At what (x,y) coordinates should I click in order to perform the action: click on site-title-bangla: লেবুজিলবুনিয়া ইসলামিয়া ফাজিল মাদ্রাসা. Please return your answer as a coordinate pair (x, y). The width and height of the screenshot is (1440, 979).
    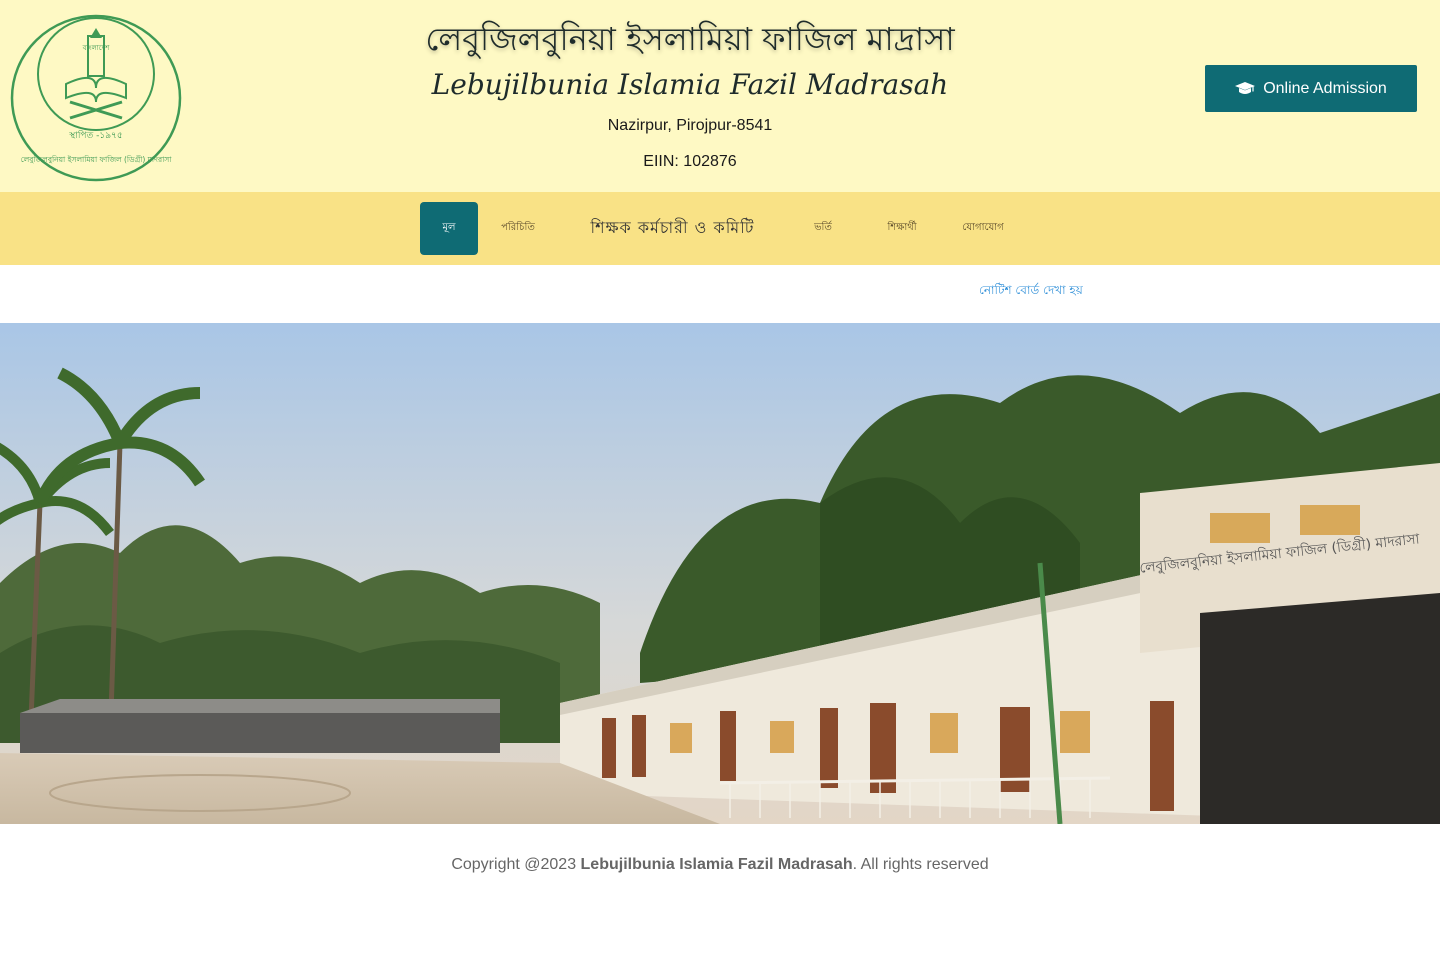
    Looking at the image, I should click on (690, 39).